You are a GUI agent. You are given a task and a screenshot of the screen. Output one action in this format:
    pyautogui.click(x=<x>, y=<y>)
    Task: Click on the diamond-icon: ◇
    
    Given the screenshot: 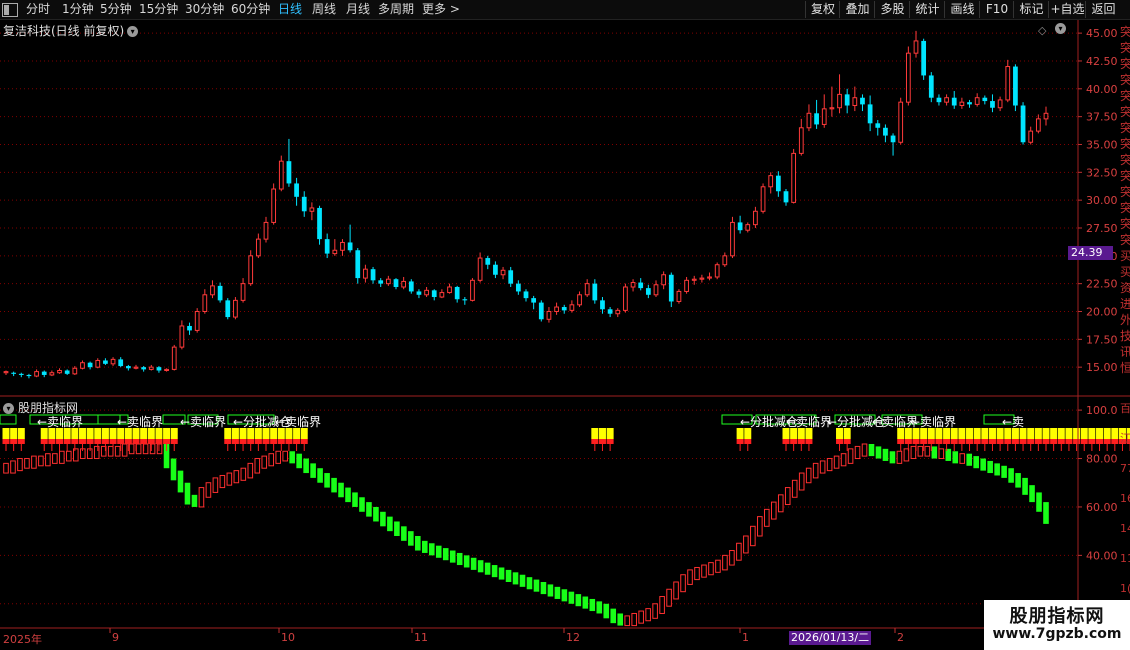 What is the action you would take?
    pyautogui.click(x=1042, y=30)
    